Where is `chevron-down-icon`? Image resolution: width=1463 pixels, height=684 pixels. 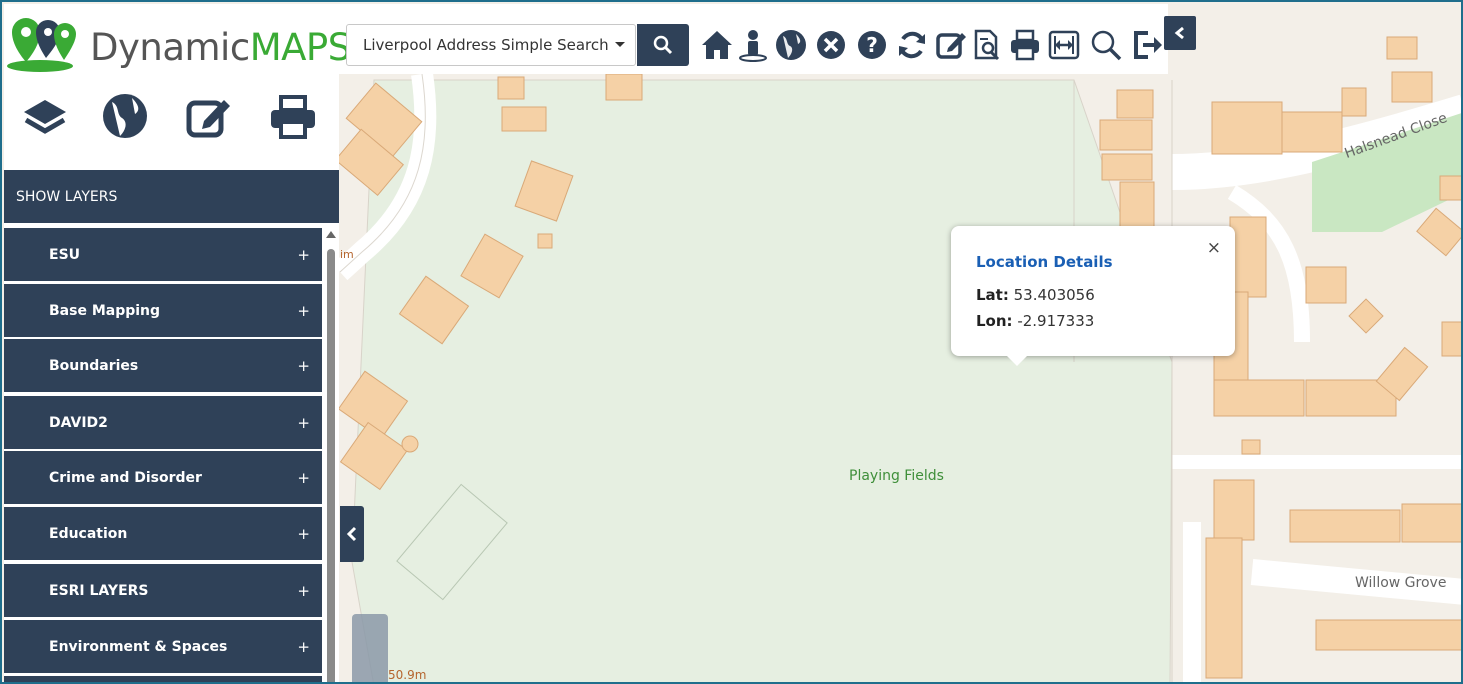 chevron-down-icon is located at coordinates (620, 44).